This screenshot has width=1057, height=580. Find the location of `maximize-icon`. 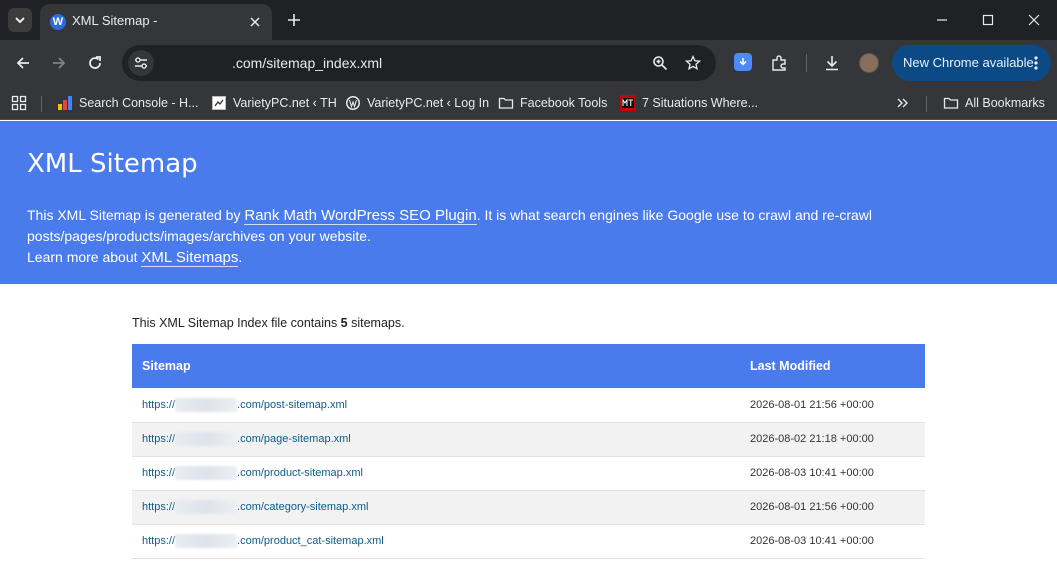

maximize-icon is located at coordinates (988, 20).